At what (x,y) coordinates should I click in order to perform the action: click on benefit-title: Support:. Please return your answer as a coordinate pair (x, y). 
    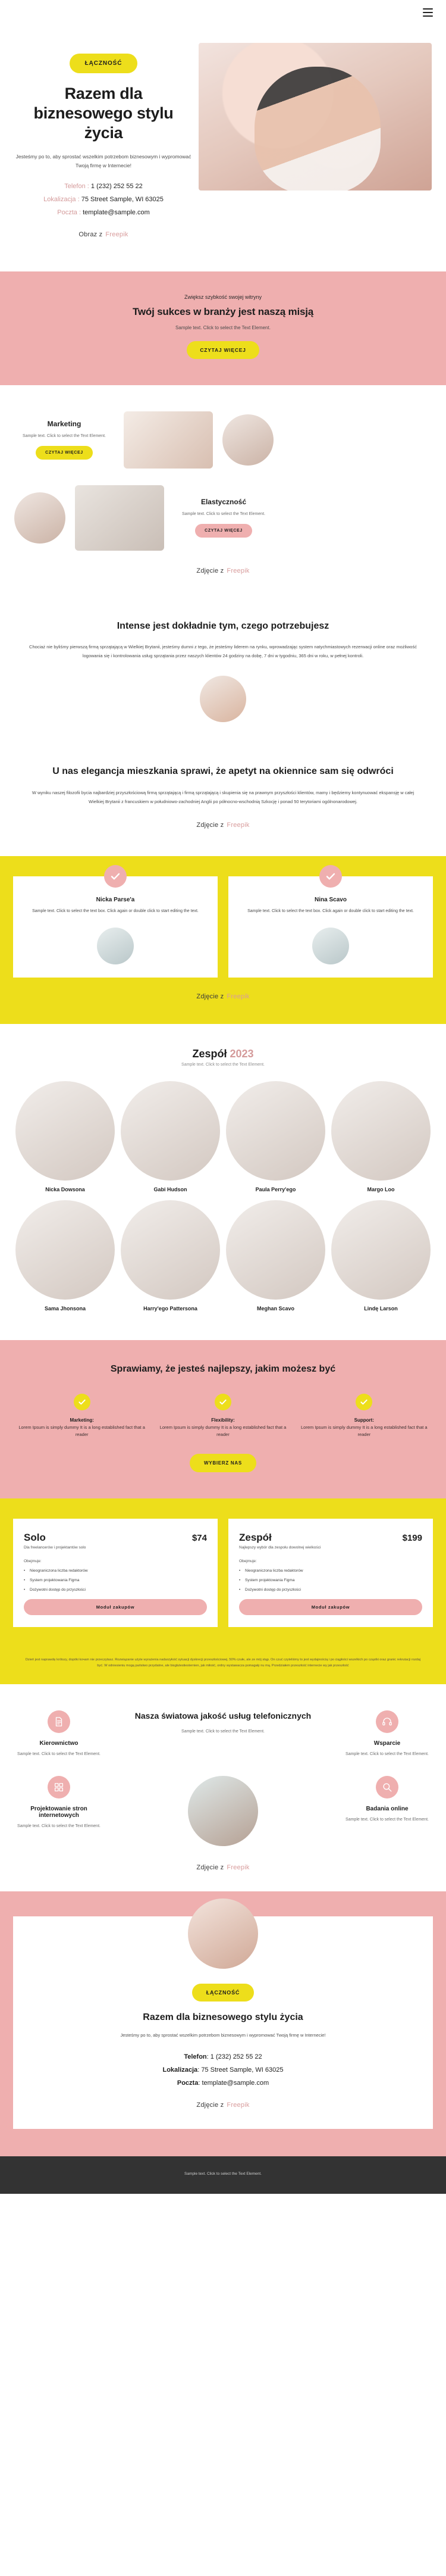
    Looking at the image, I should click on (364, 1420).